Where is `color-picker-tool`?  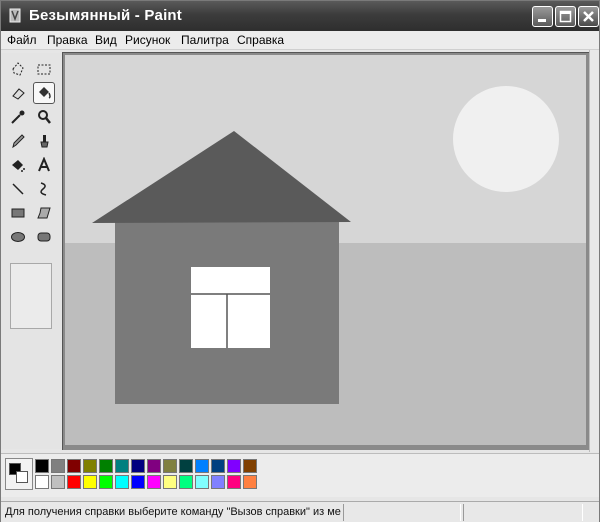 color-picker-tool is located at coordinates (18, 117).